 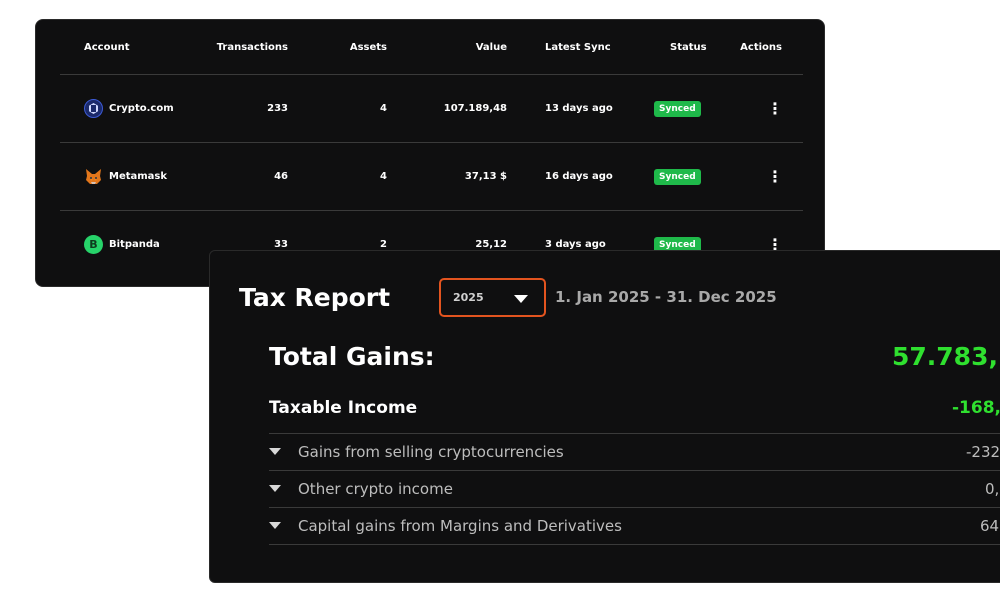 I want to click on column-header-account: Account, so click(x=106, y=47).